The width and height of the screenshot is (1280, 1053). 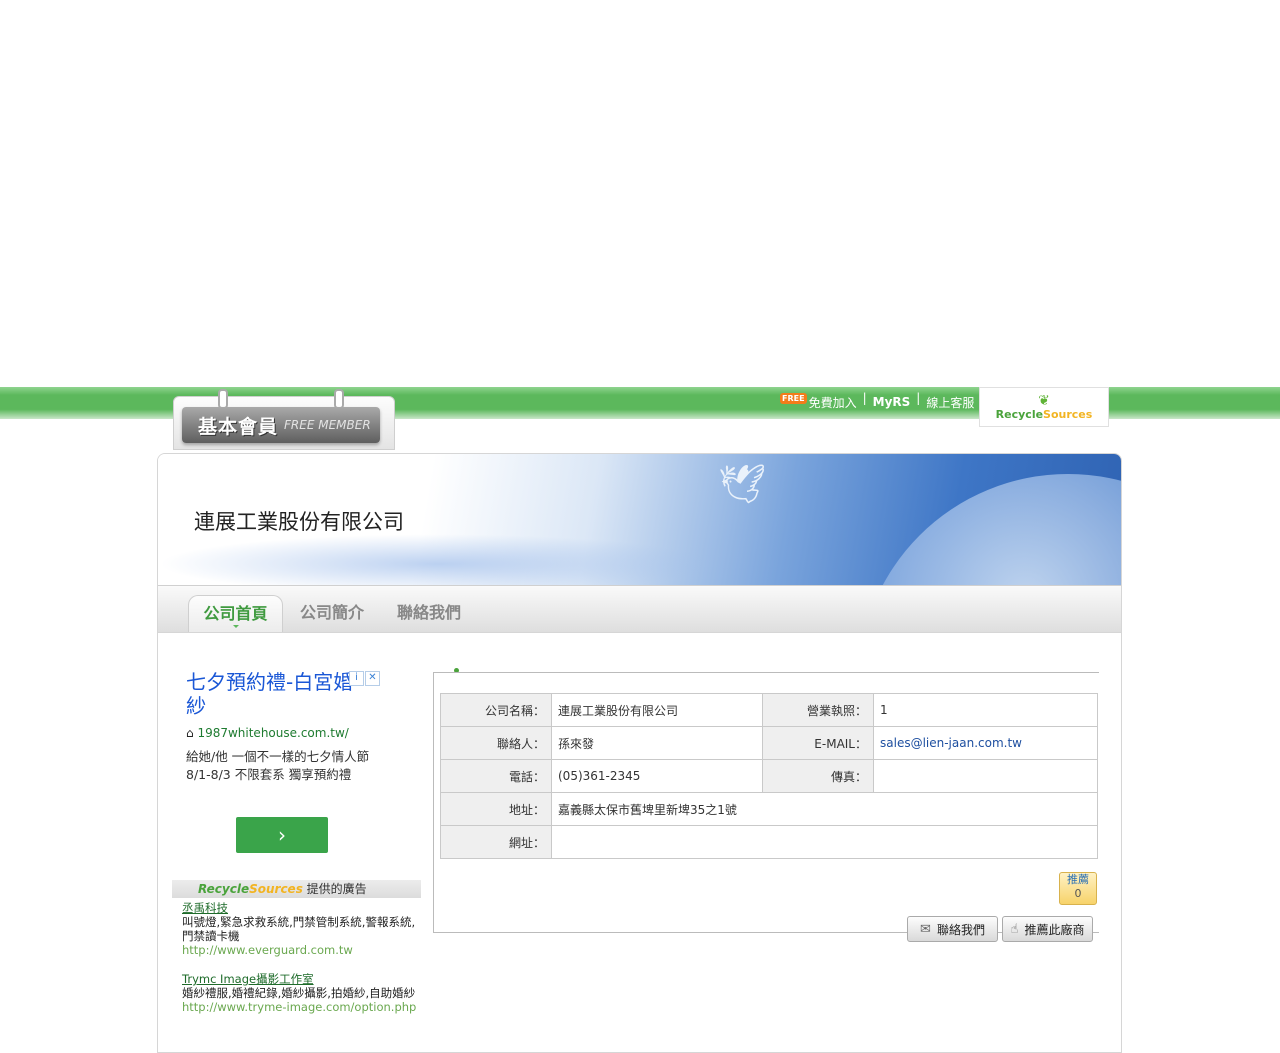 I want to click on company-title: 連展工業股份有限公司, so click(x=299, y=522).